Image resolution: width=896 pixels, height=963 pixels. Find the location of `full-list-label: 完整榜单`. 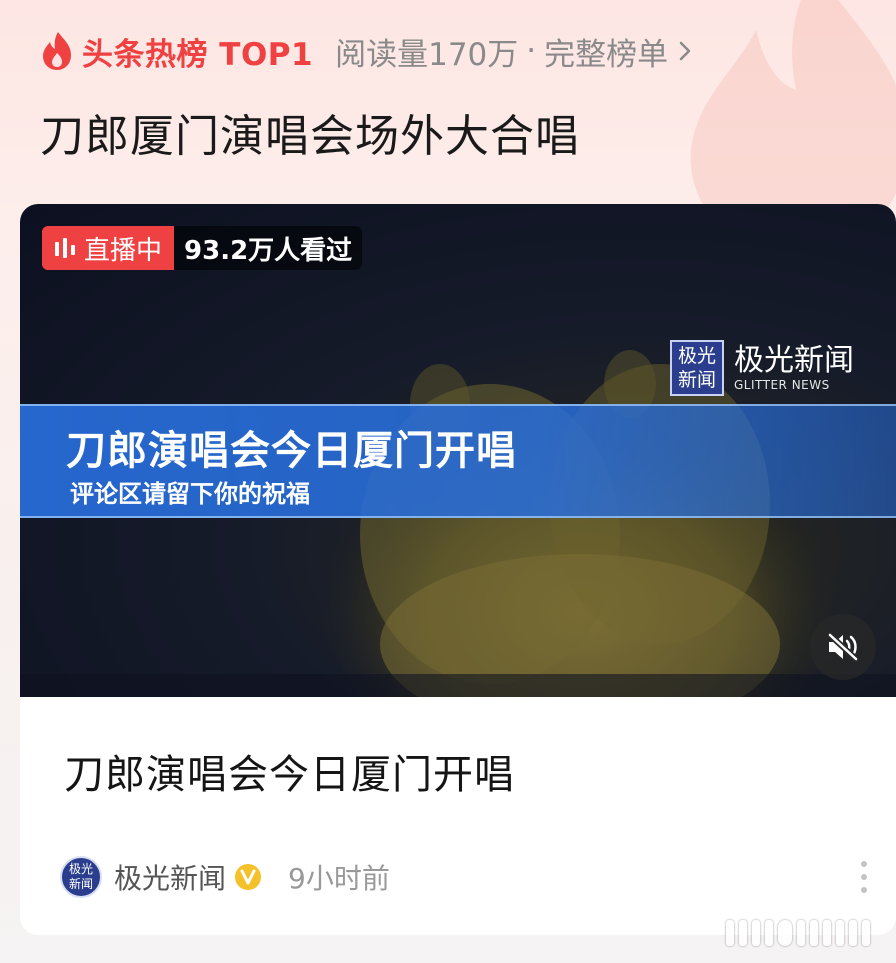

full-list-label: 完整榜单 is located at coordinates (606, 54).